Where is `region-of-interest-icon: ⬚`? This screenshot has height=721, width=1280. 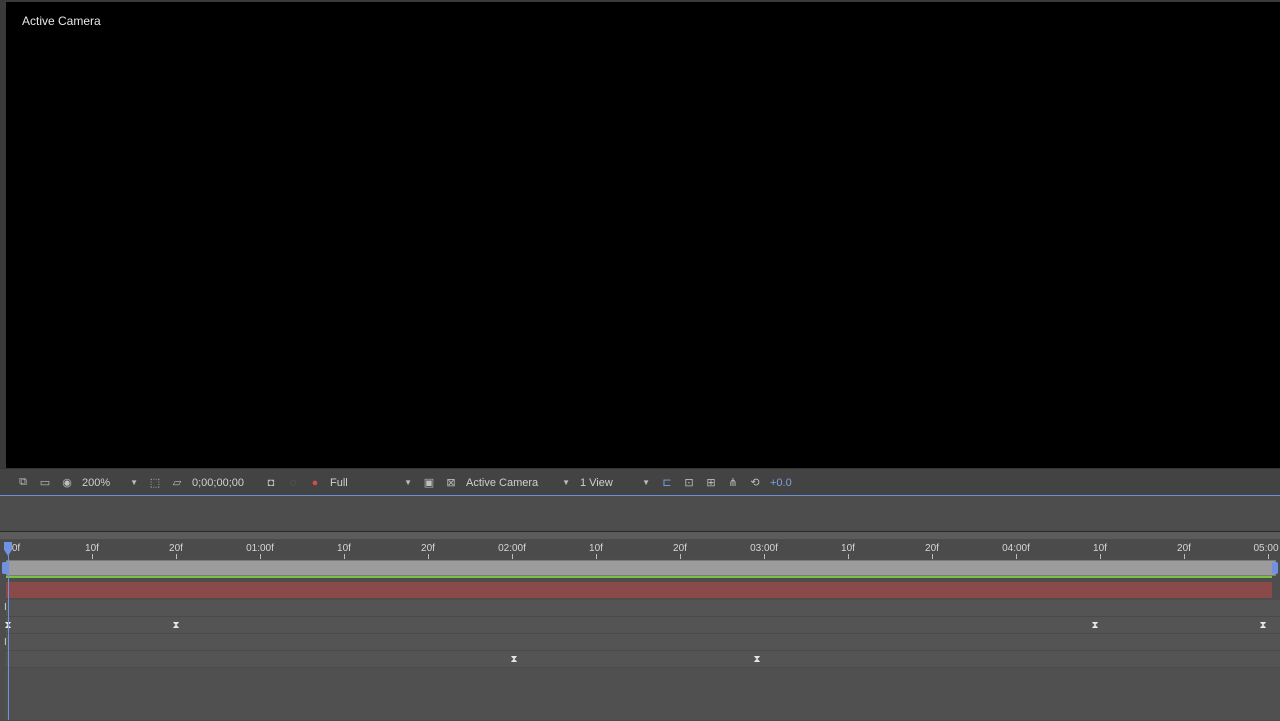 region-of-interest-icon: ⬚ is located at coordinates (155, 482).